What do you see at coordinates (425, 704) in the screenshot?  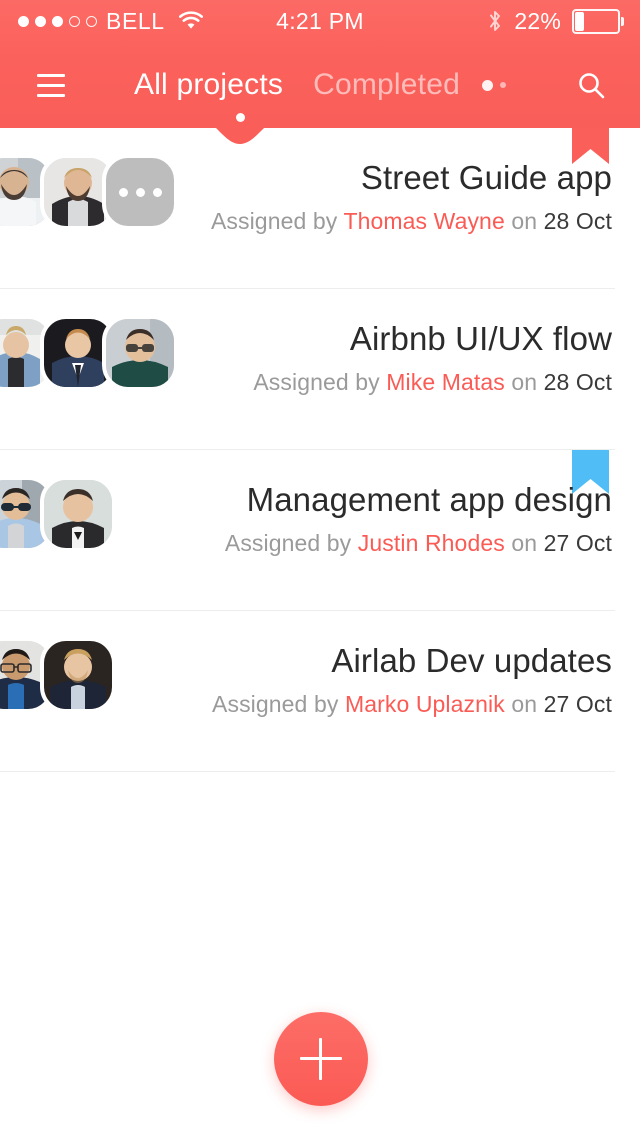 I see `assigner-name: Marko Uplaznik` at bounding box center [425, 704].